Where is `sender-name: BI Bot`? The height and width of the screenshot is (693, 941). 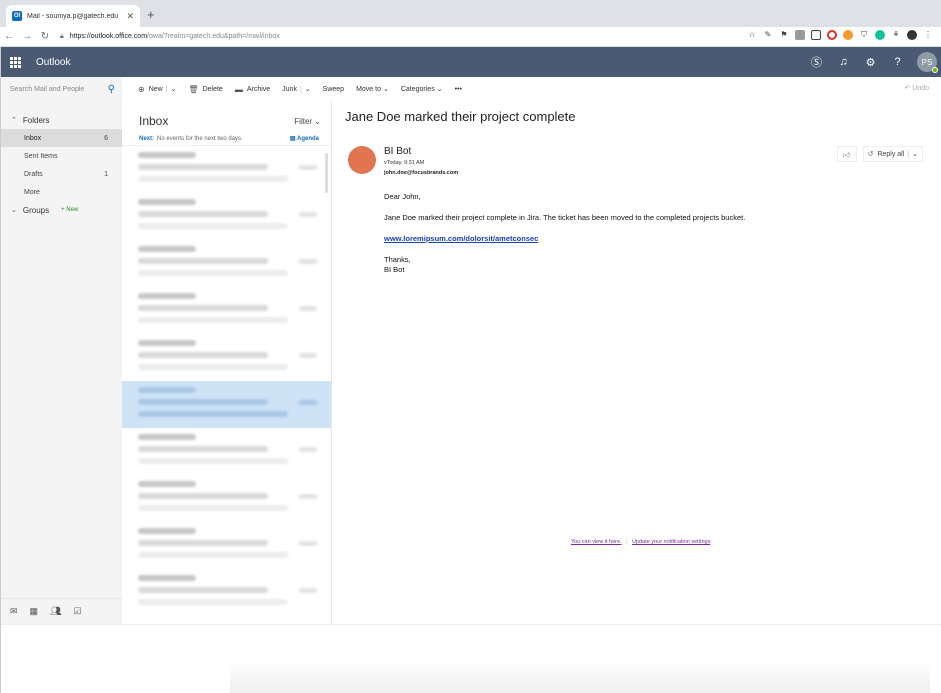
sender-name: BI Bot is located at coordinates (397, 151).